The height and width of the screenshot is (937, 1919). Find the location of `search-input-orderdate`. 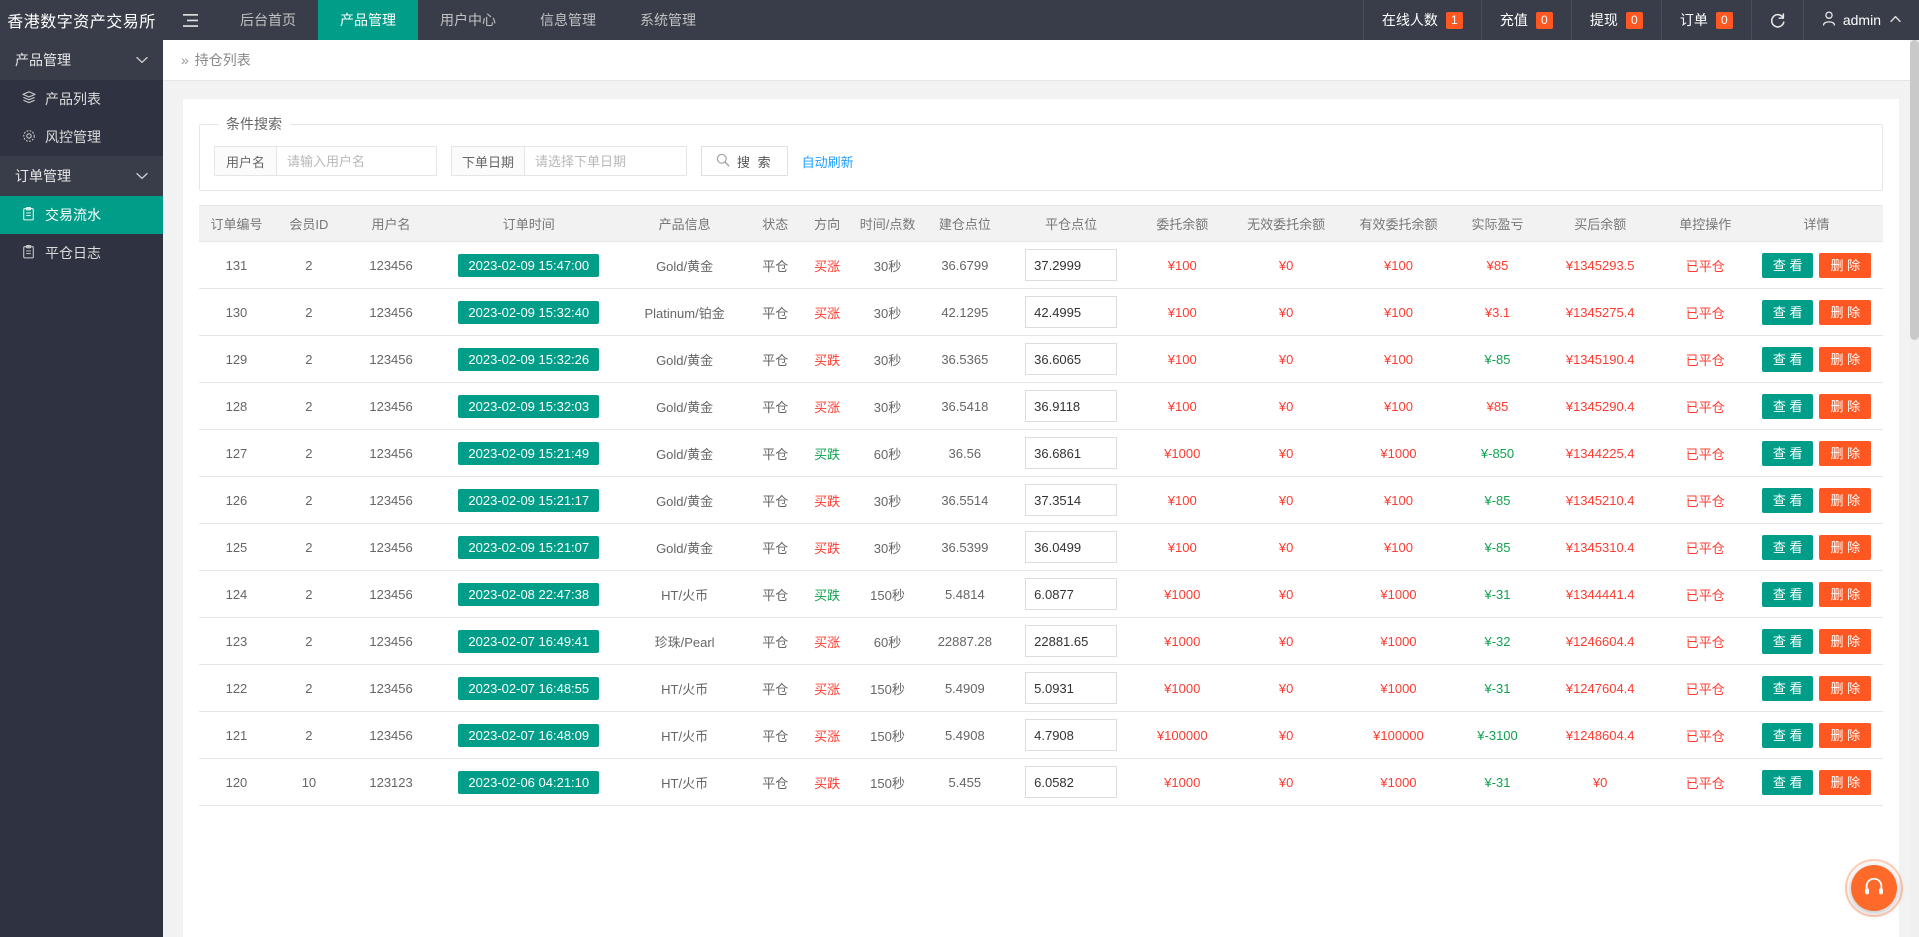

search-input-orderdate is located at coordinates (606, 161).